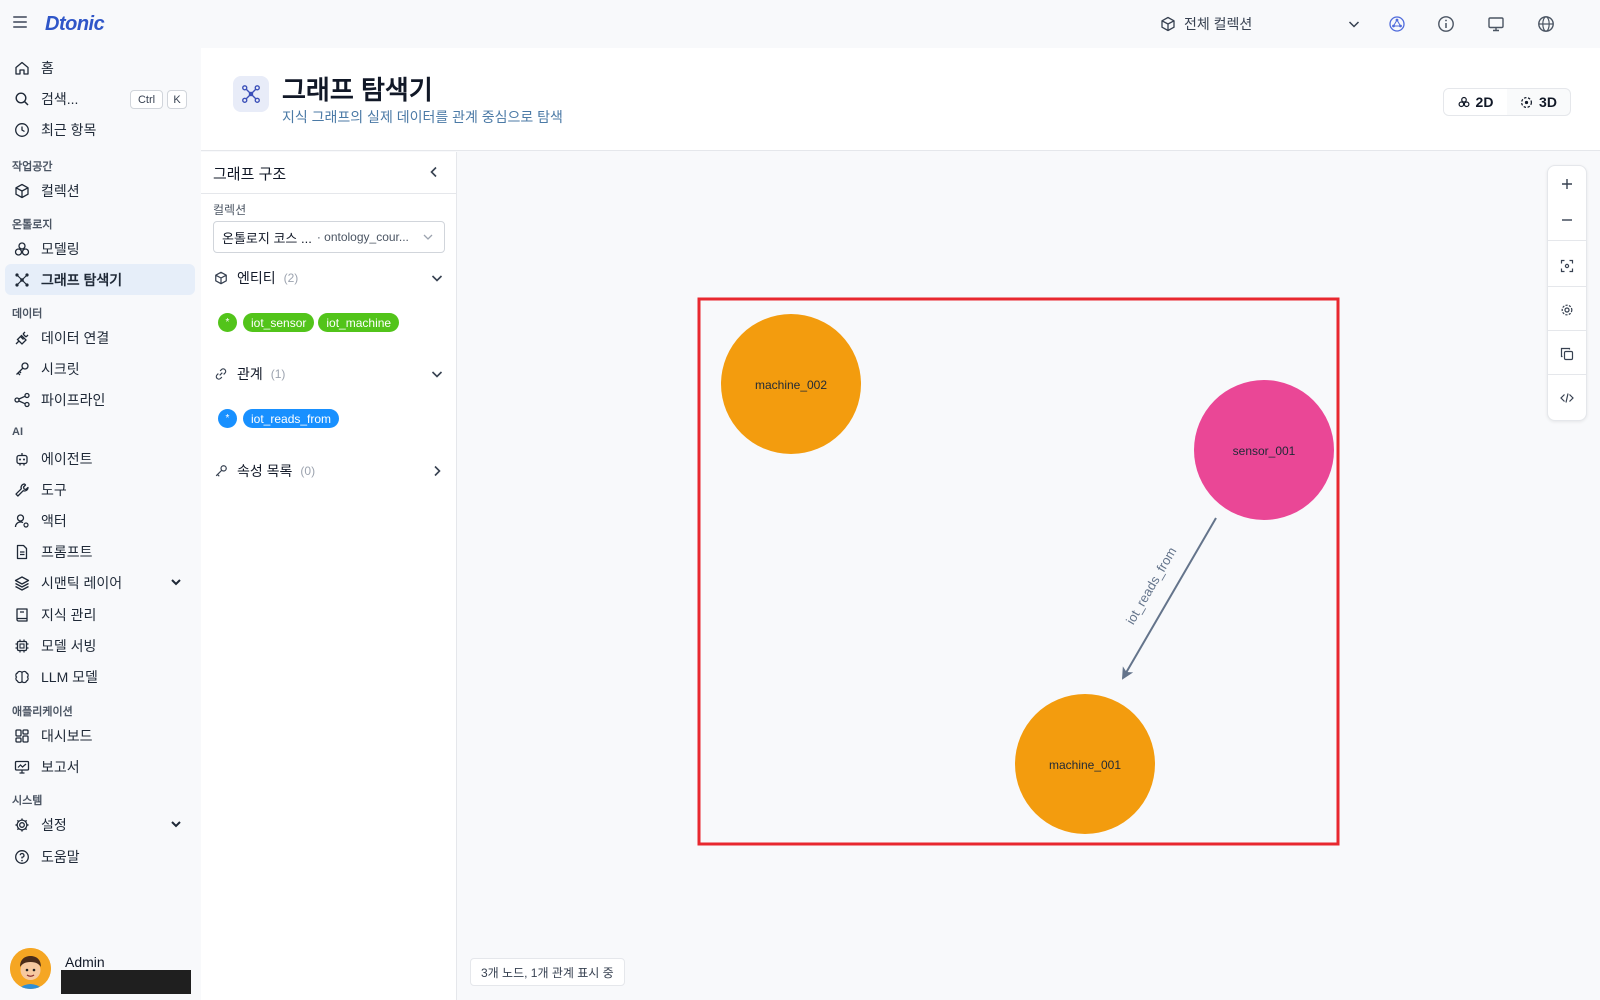 The width and height of the screenshot is (1600, 1000). What do you see at coordinates (100, 735) in the screenshot?
I see `sidebar-item-dashboard: 대시보드` at bounding box center [100, 735].